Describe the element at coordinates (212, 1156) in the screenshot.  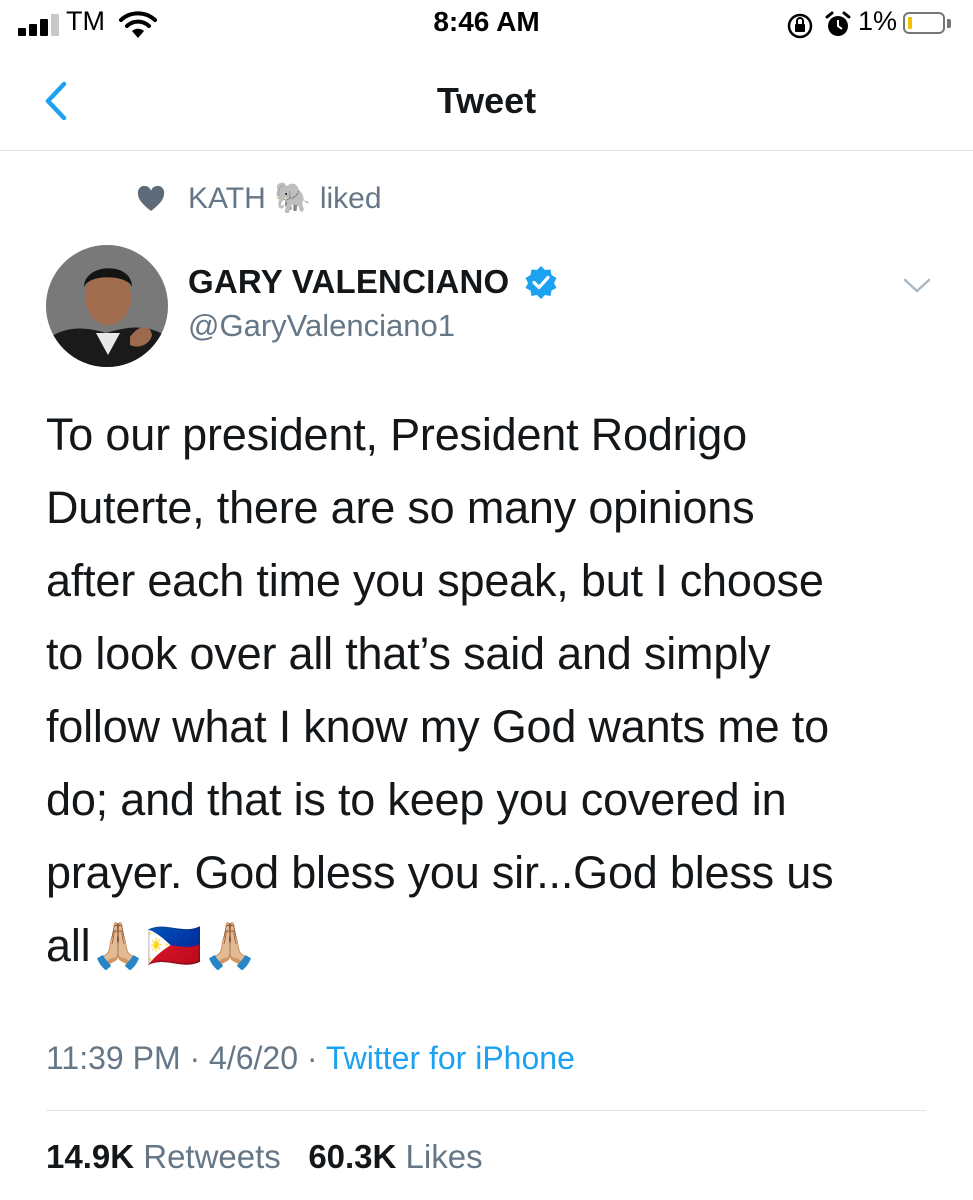
I see `retweets-label: Retweets` at that location.